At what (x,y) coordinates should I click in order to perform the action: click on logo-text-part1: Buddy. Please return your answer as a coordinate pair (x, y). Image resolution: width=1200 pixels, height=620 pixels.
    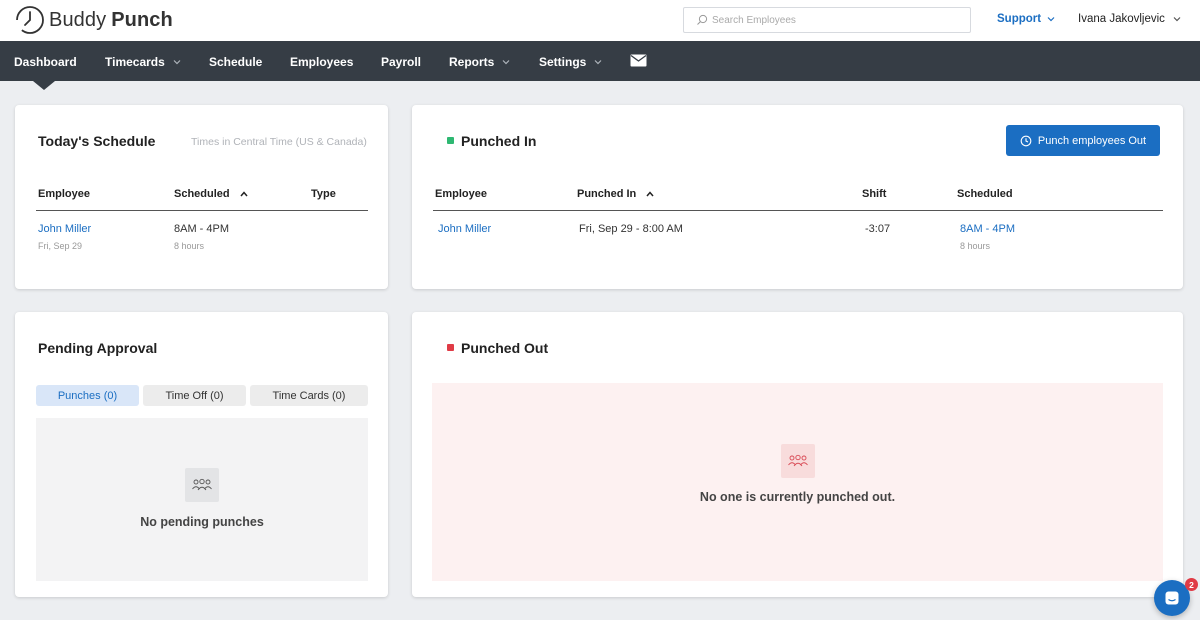
    Looking at the image, I should click on (78, 19).